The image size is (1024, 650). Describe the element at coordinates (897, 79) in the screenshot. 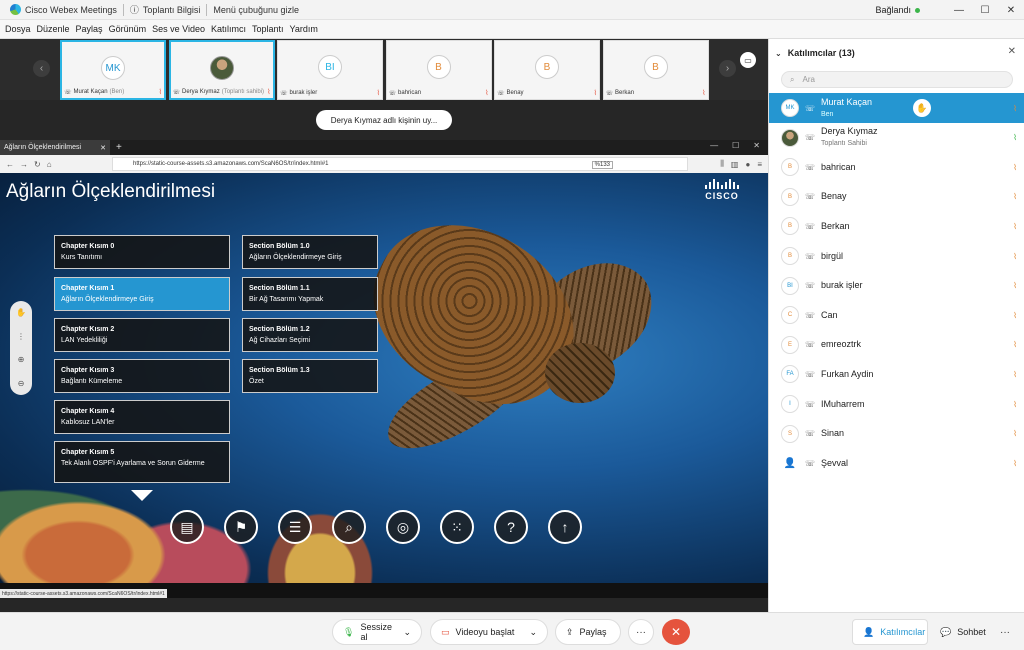

I see `participant-search-input: ⌕ Ara` at that location.